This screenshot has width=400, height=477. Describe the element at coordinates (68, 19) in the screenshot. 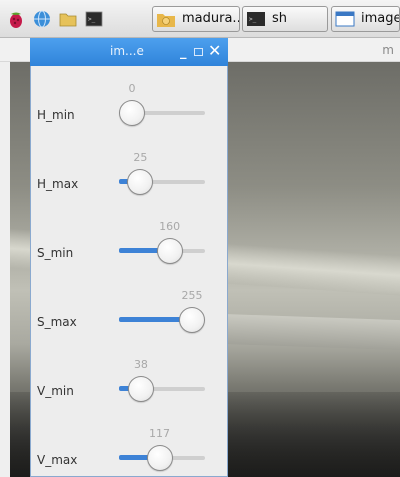

I see `file-manager-icon` at that location.